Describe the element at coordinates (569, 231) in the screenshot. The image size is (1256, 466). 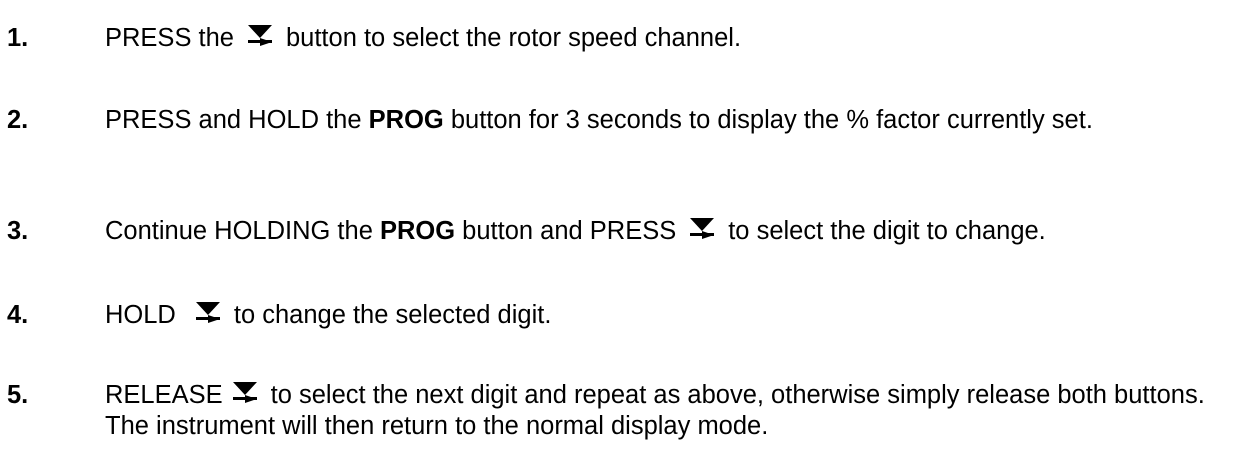
I see `step-text-part: button and PRESS` at that location.